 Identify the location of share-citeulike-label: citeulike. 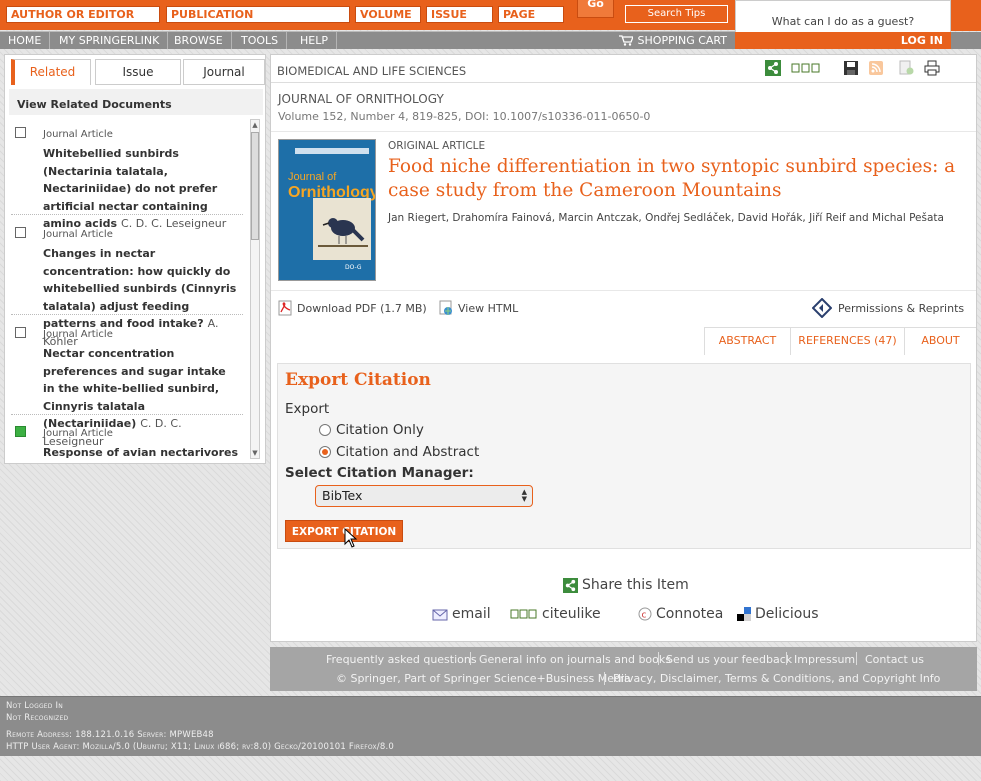
(571, 614).